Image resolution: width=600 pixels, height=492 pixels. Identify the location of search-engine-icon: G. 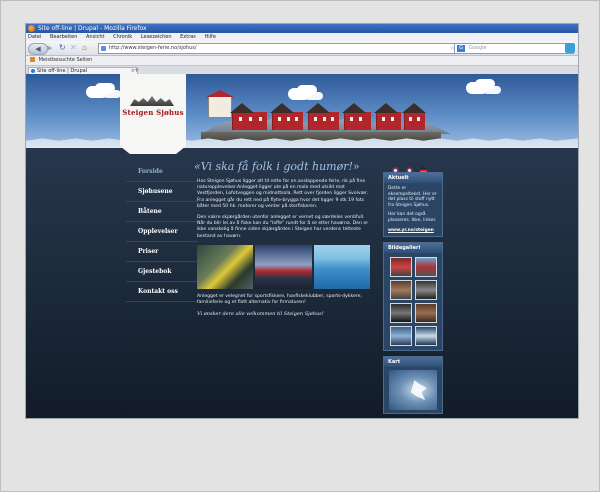
(461, 48).